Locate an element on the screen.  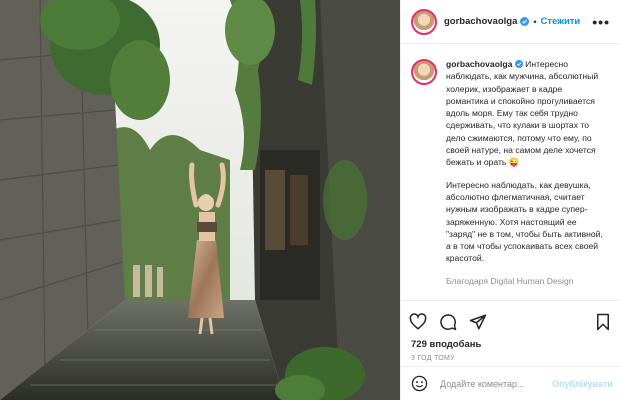
add-comment-bar: Опублікувати is located at coordinates (510, 383).